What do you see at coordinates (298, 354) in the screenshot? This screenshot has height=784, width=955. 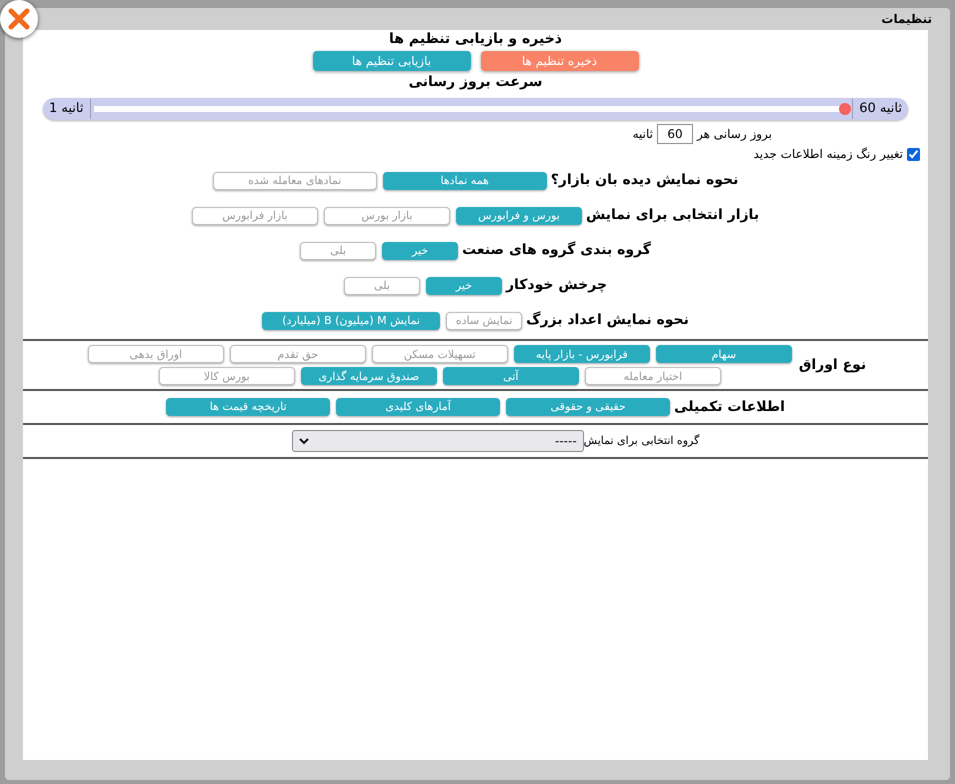 I see `option-button: حق تقدم` at bounding box center [298, 354].